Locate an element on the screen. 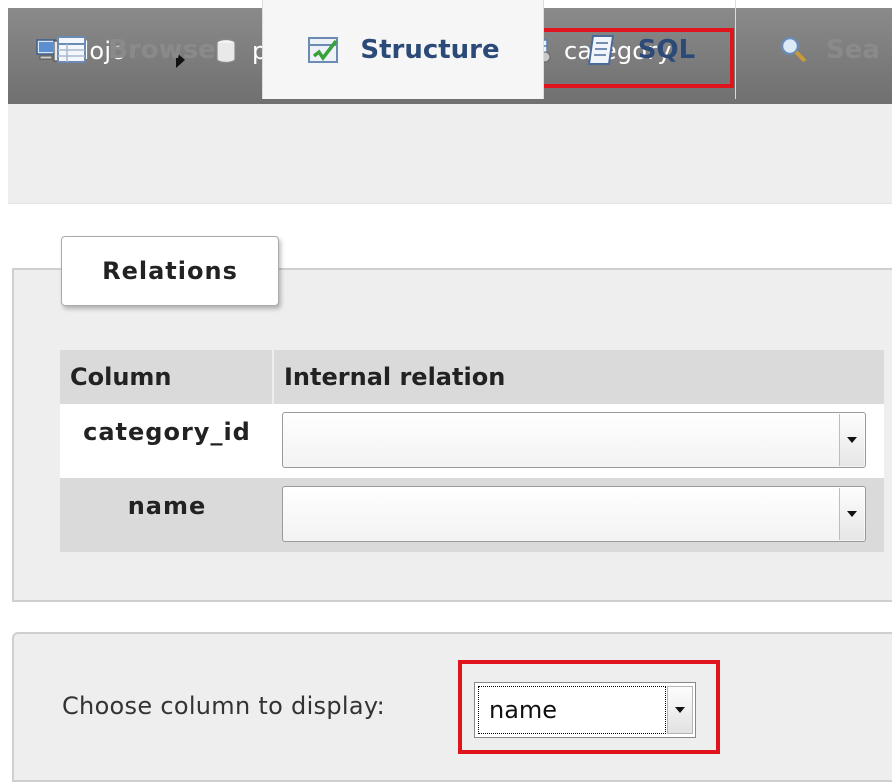 This screenshot has height=782, width=892. sql-icon is located at coordinates (602, 50).